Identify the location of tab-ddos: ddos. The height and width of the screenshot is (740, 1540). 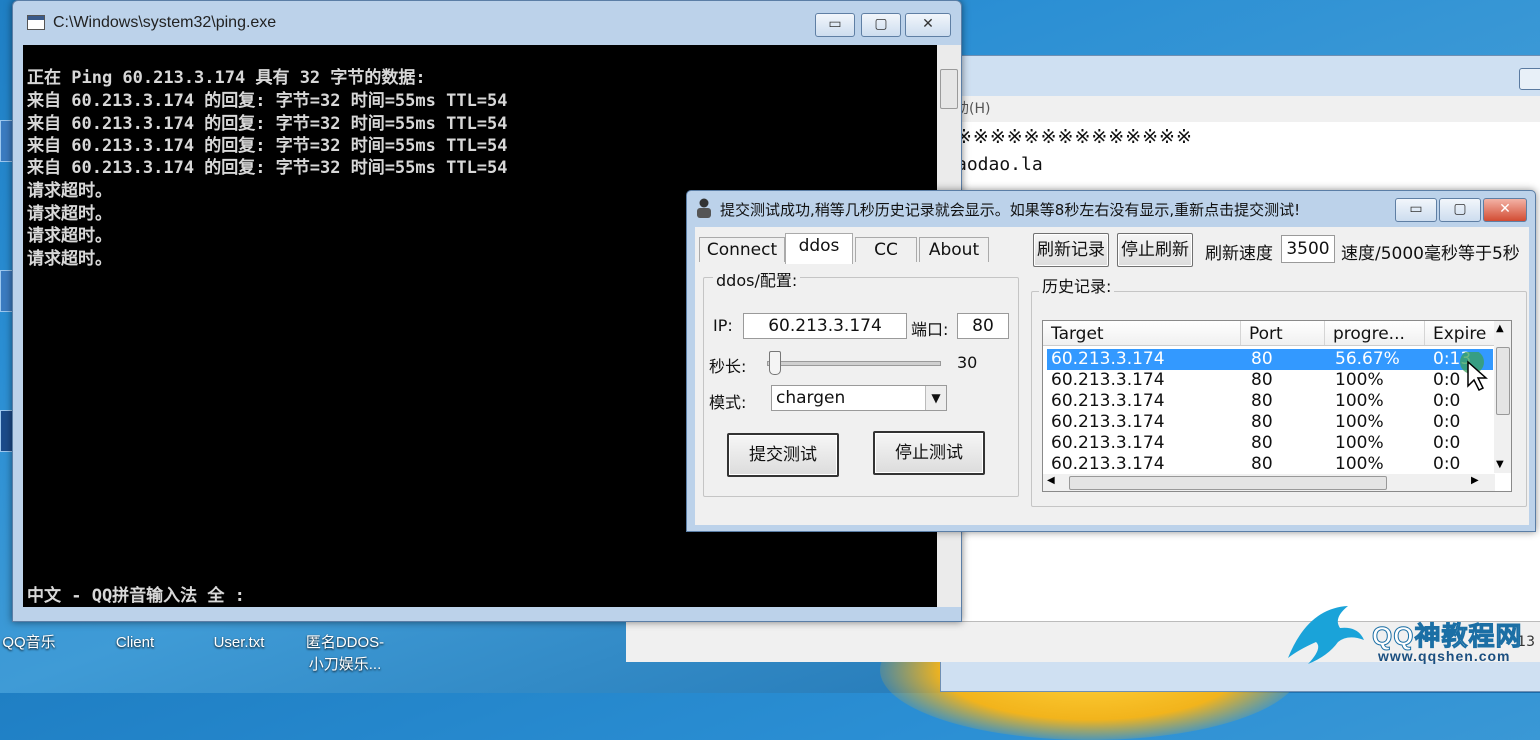
(819, 248).